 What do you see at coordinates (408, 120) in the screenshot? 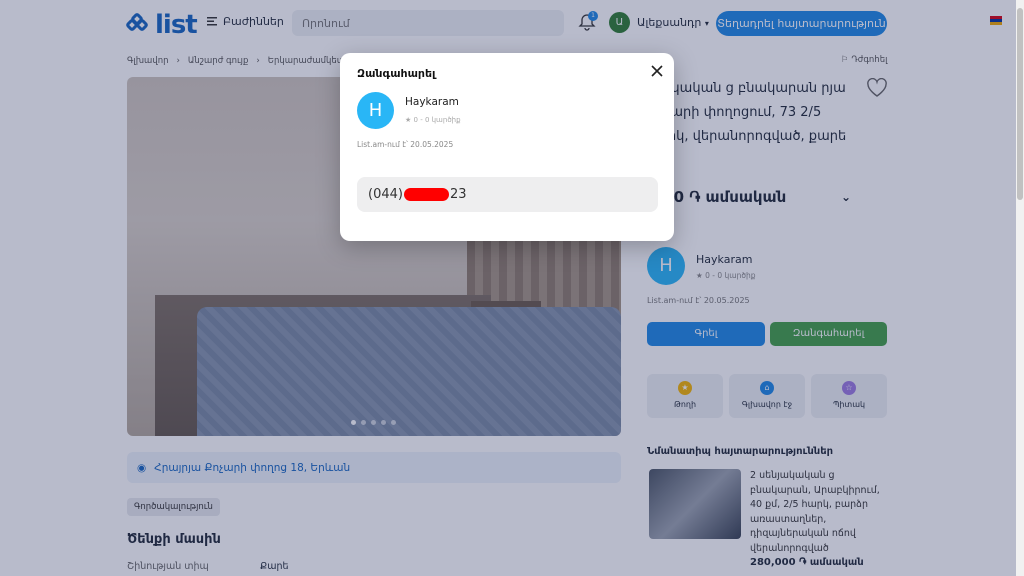
I see `star-icon: ★` at bounding box center [408, 120].